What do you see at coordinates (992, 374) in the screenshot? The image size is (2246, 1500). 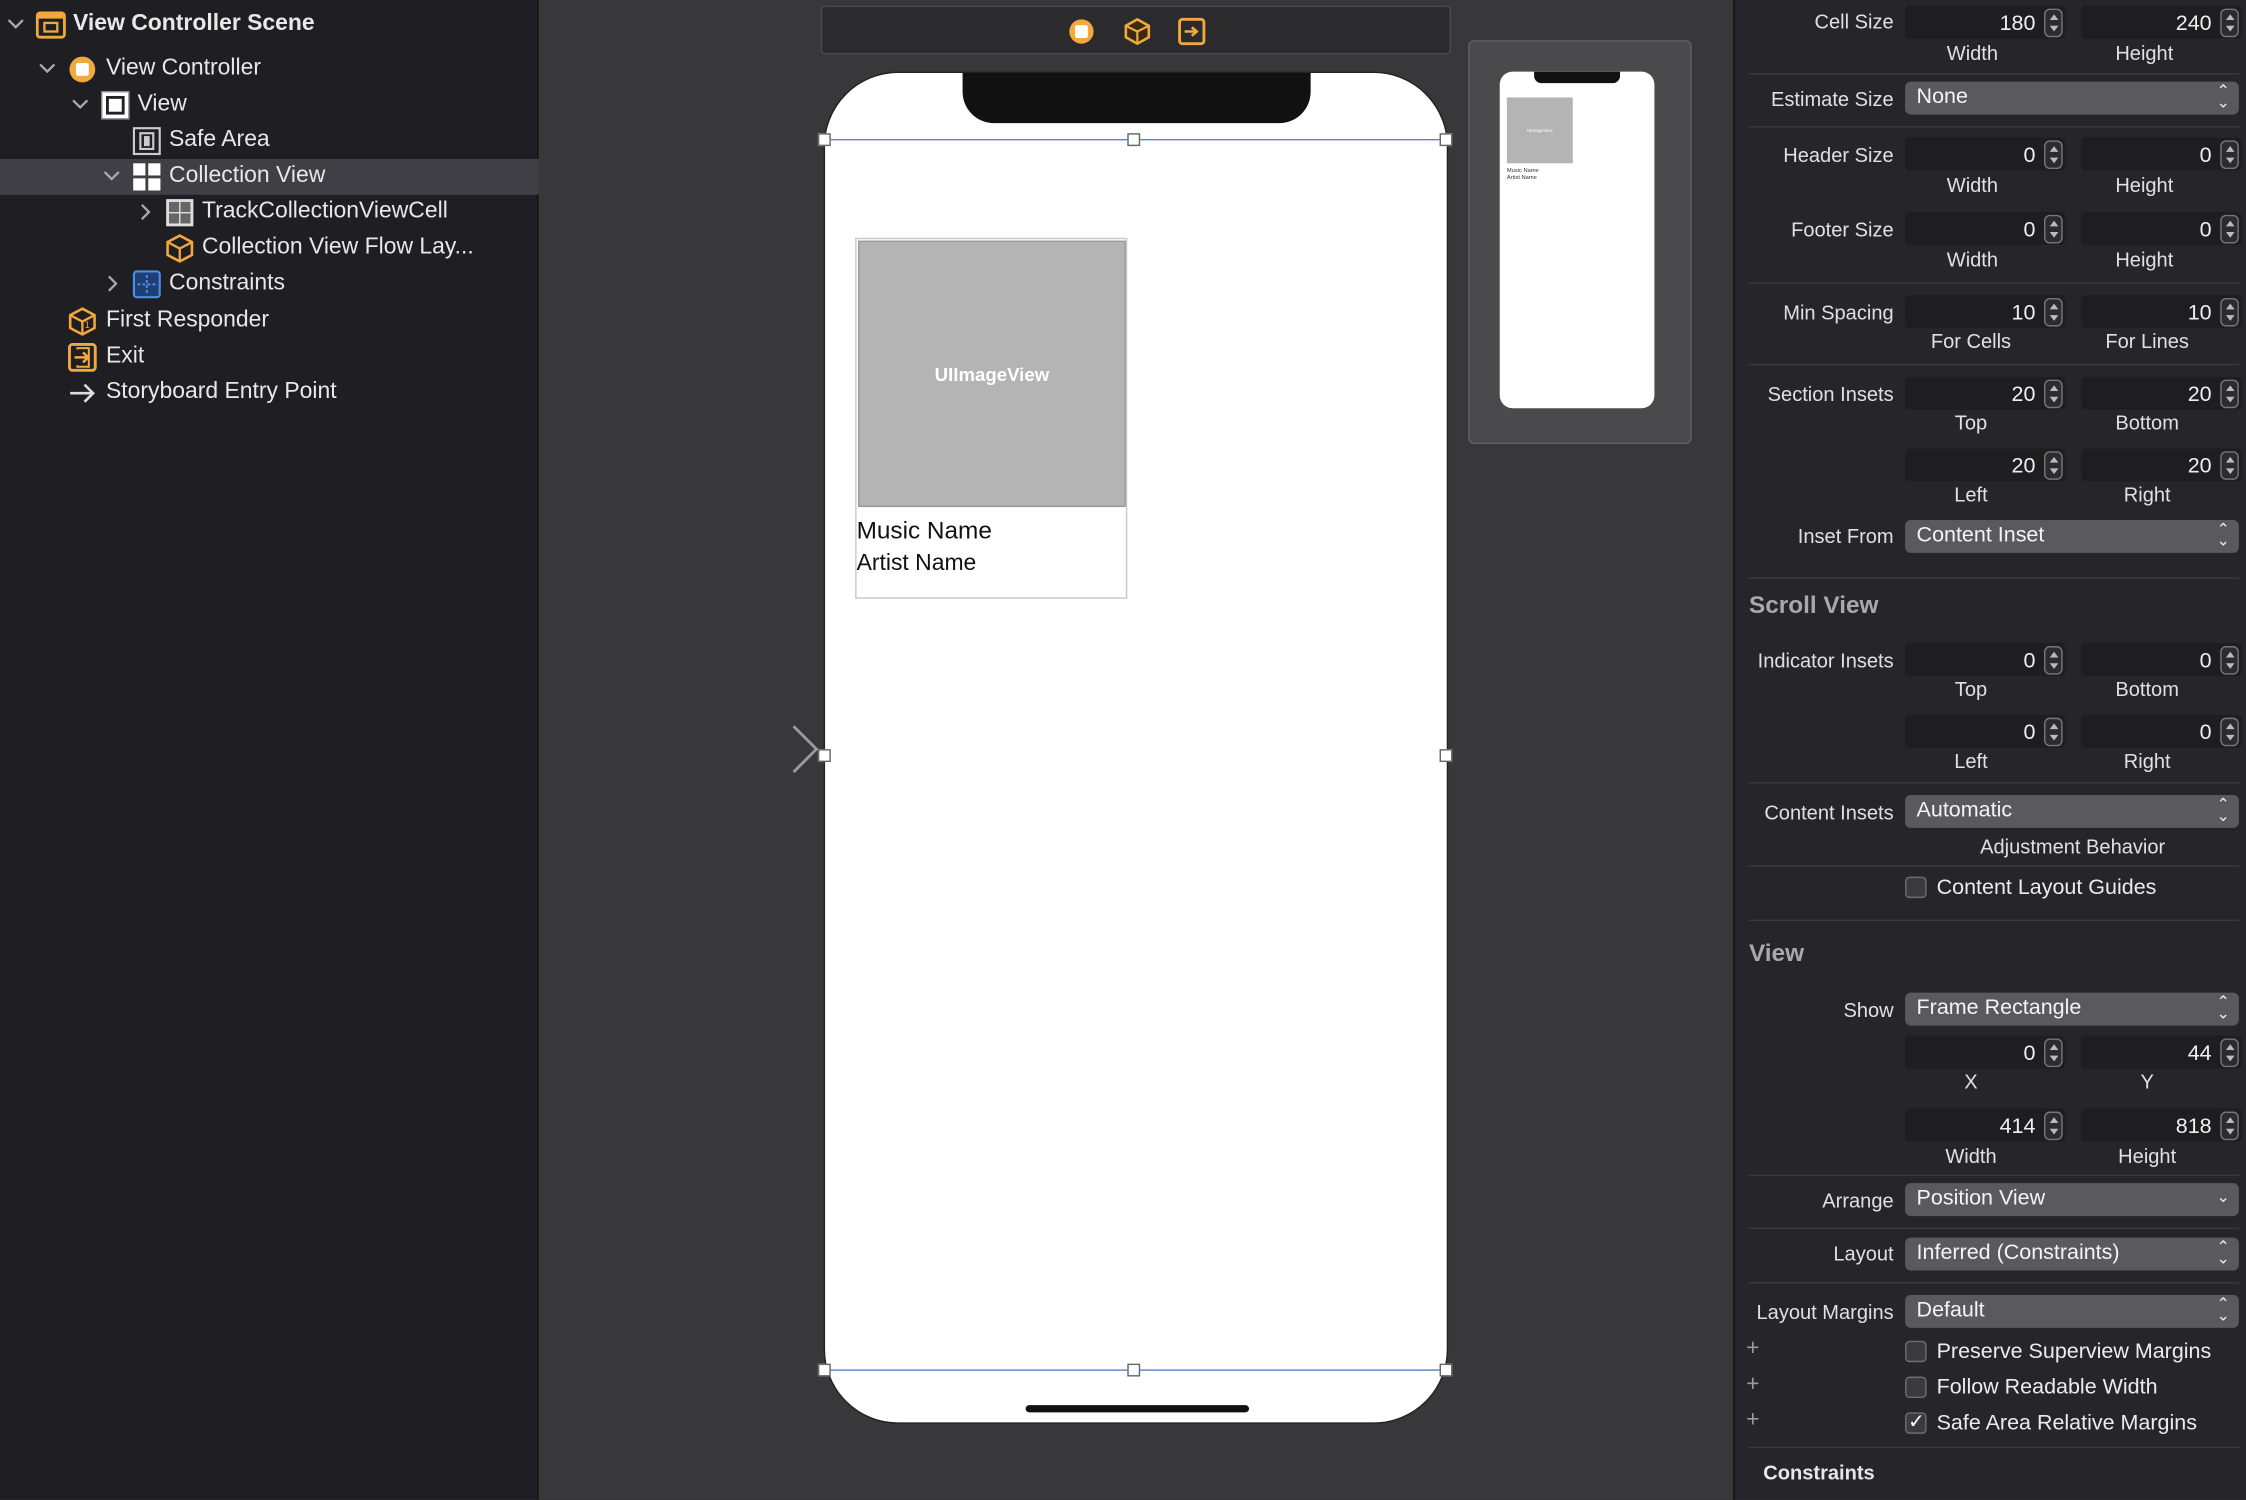 I see `image-view: UIImageView` at bounding box center [992, 374].